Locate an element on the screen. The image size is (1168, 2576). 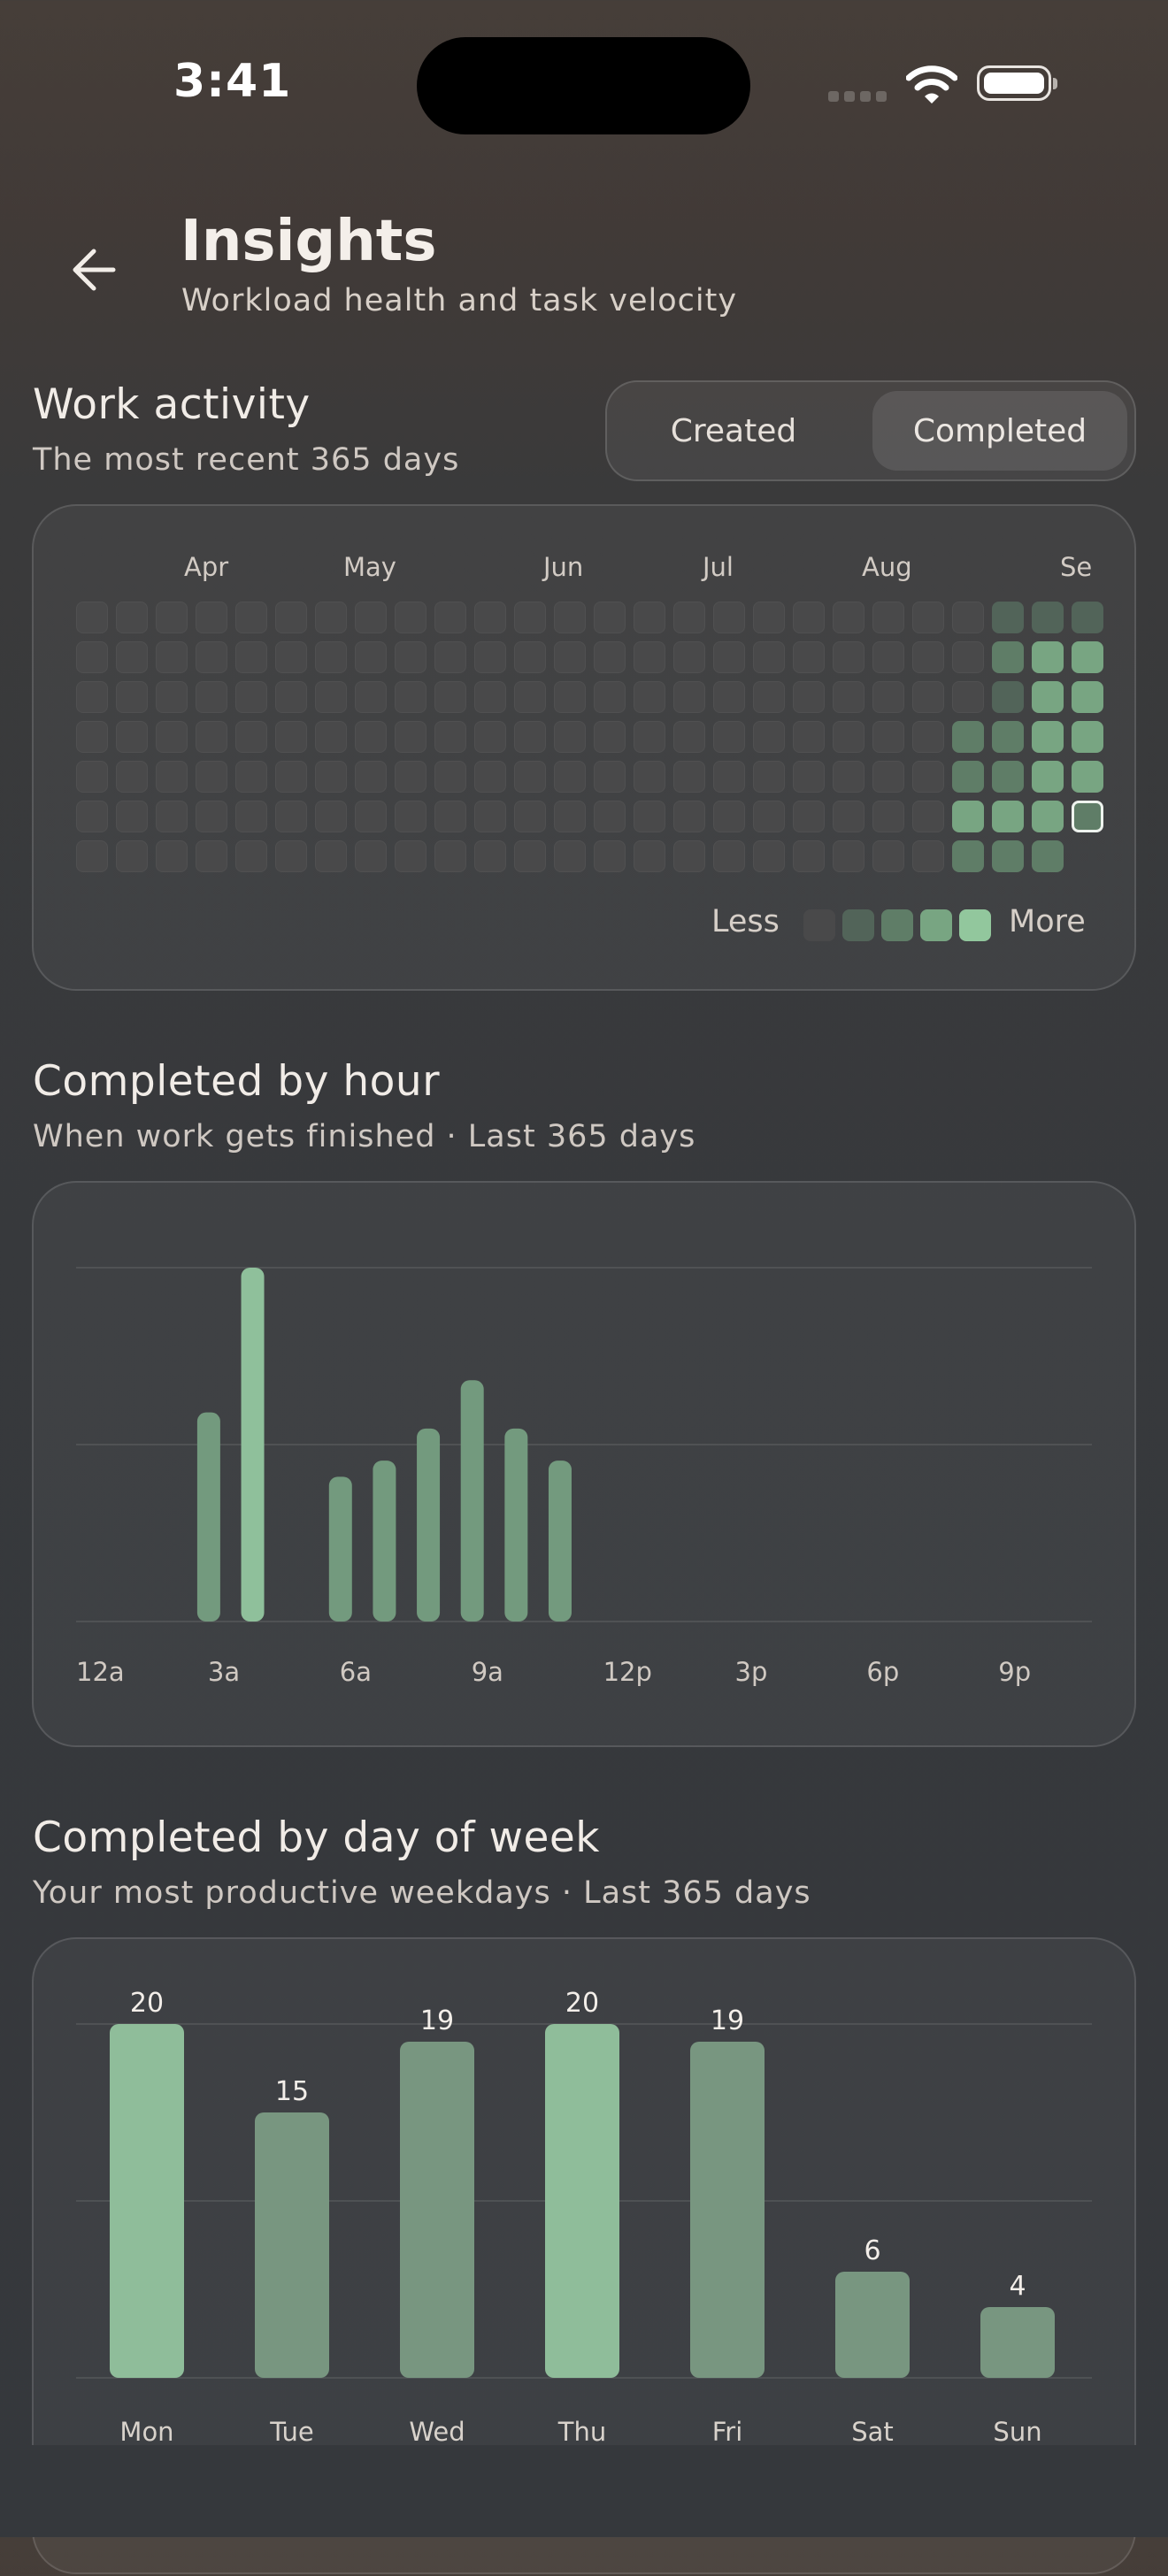
toggle-created: Created is located at coordinates (734, 431).